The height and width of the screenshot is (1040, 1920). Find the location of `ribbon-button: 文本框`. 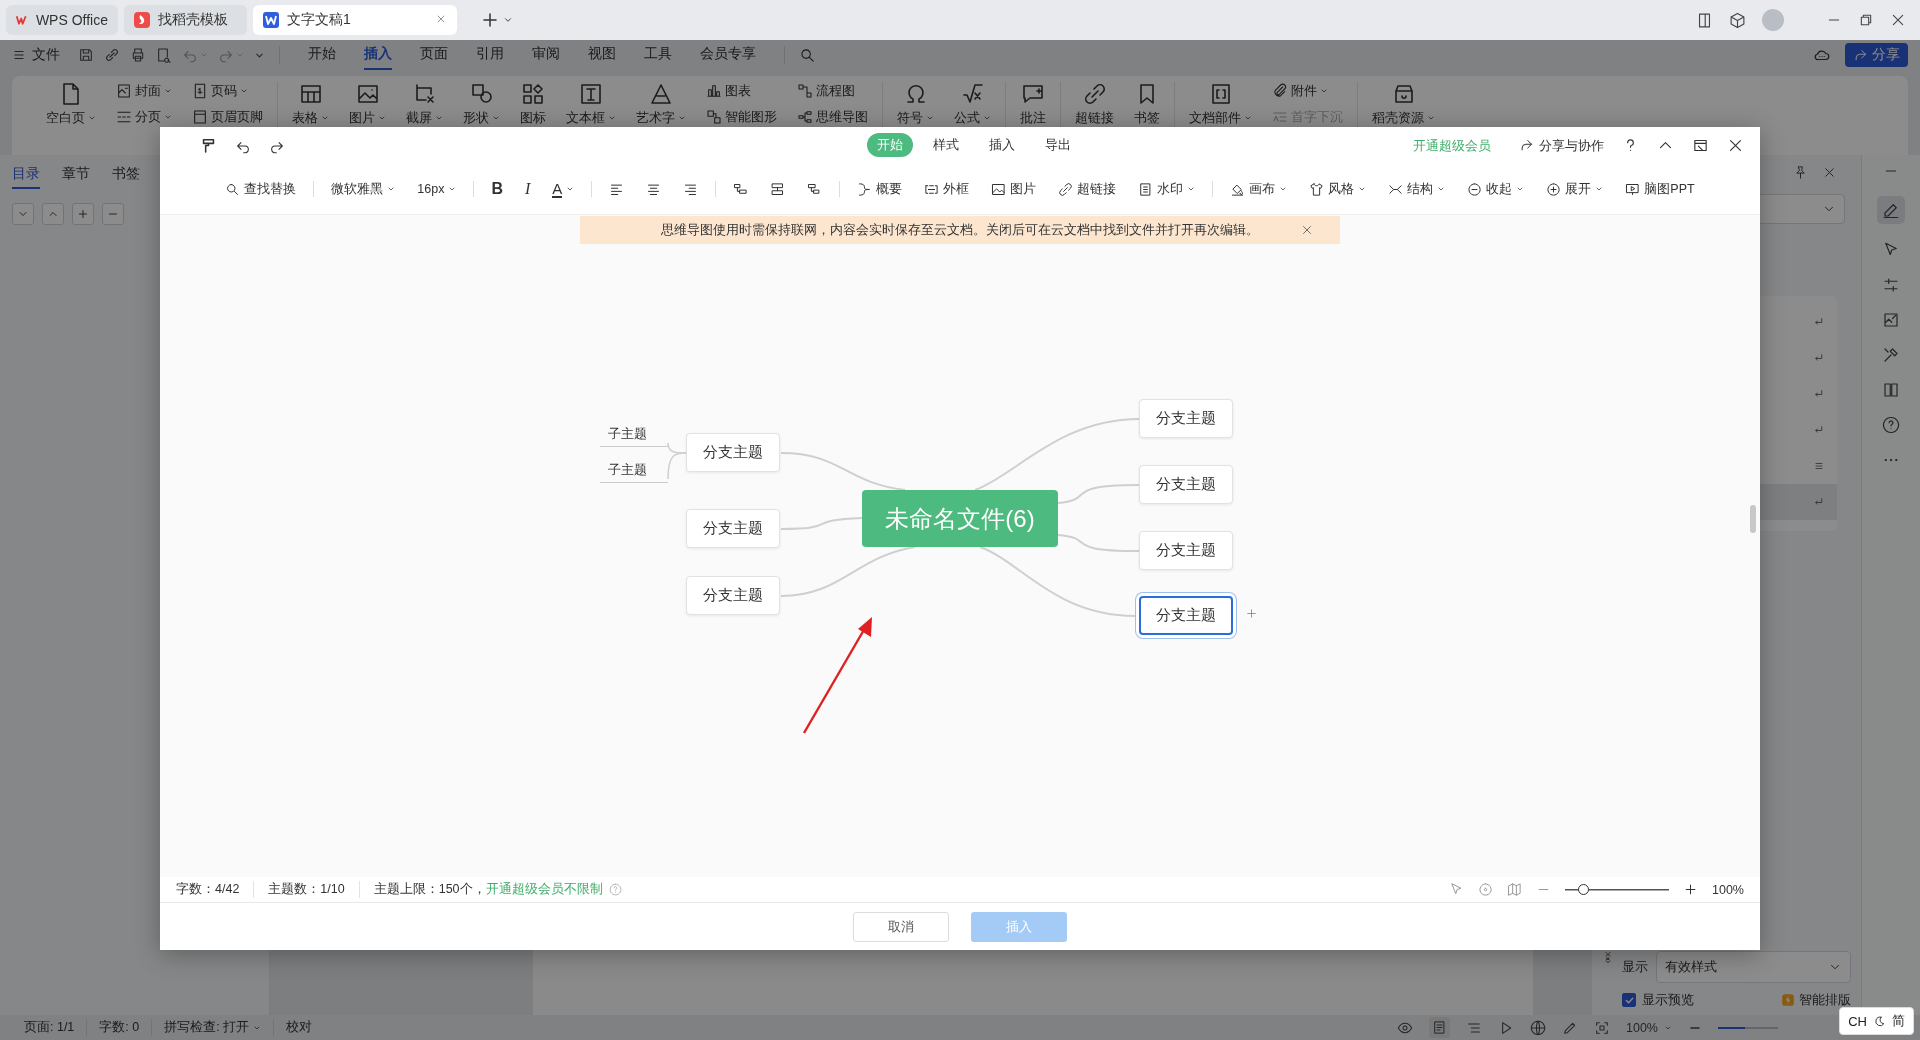

ribbon-button: 文本框 is located at coordinates (591, 112).